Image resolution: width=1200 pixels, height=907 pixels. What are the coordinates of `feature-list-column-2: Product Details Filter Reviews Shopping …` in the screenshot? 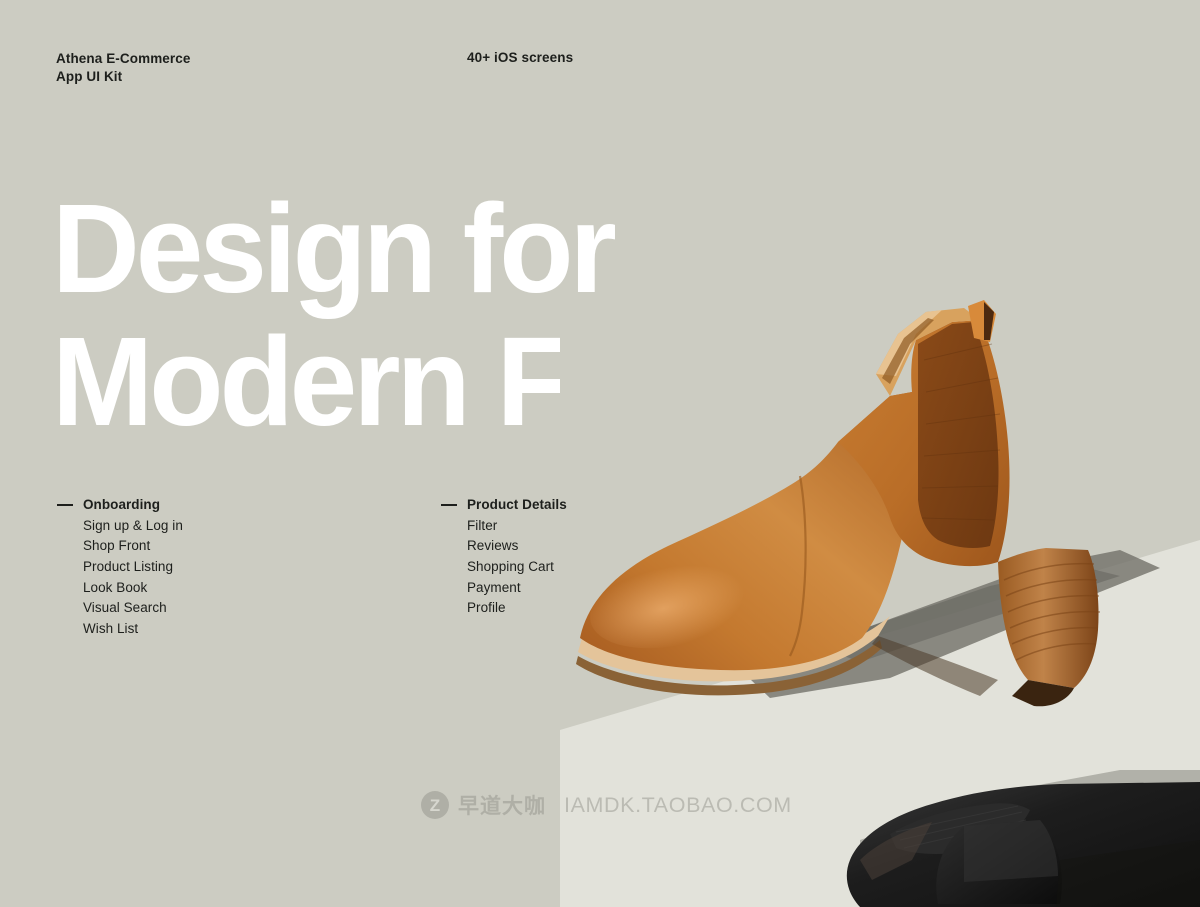 It's located at (504, 557).